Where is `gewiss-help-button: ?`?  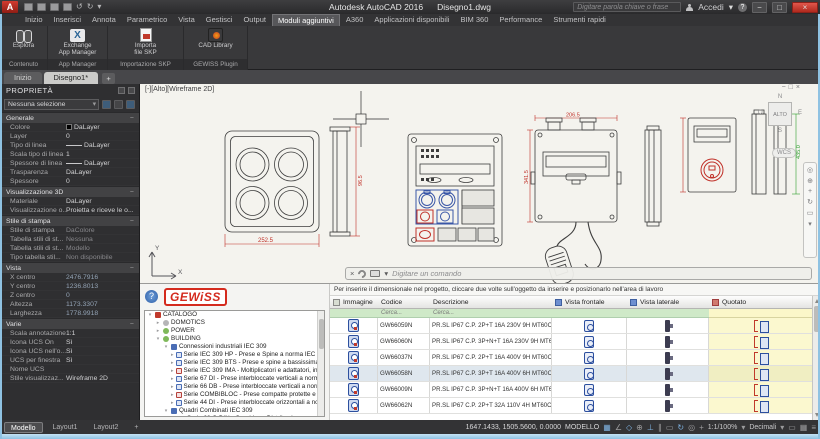 gewiss-help-button: ? is located at coordinates (151, 296).